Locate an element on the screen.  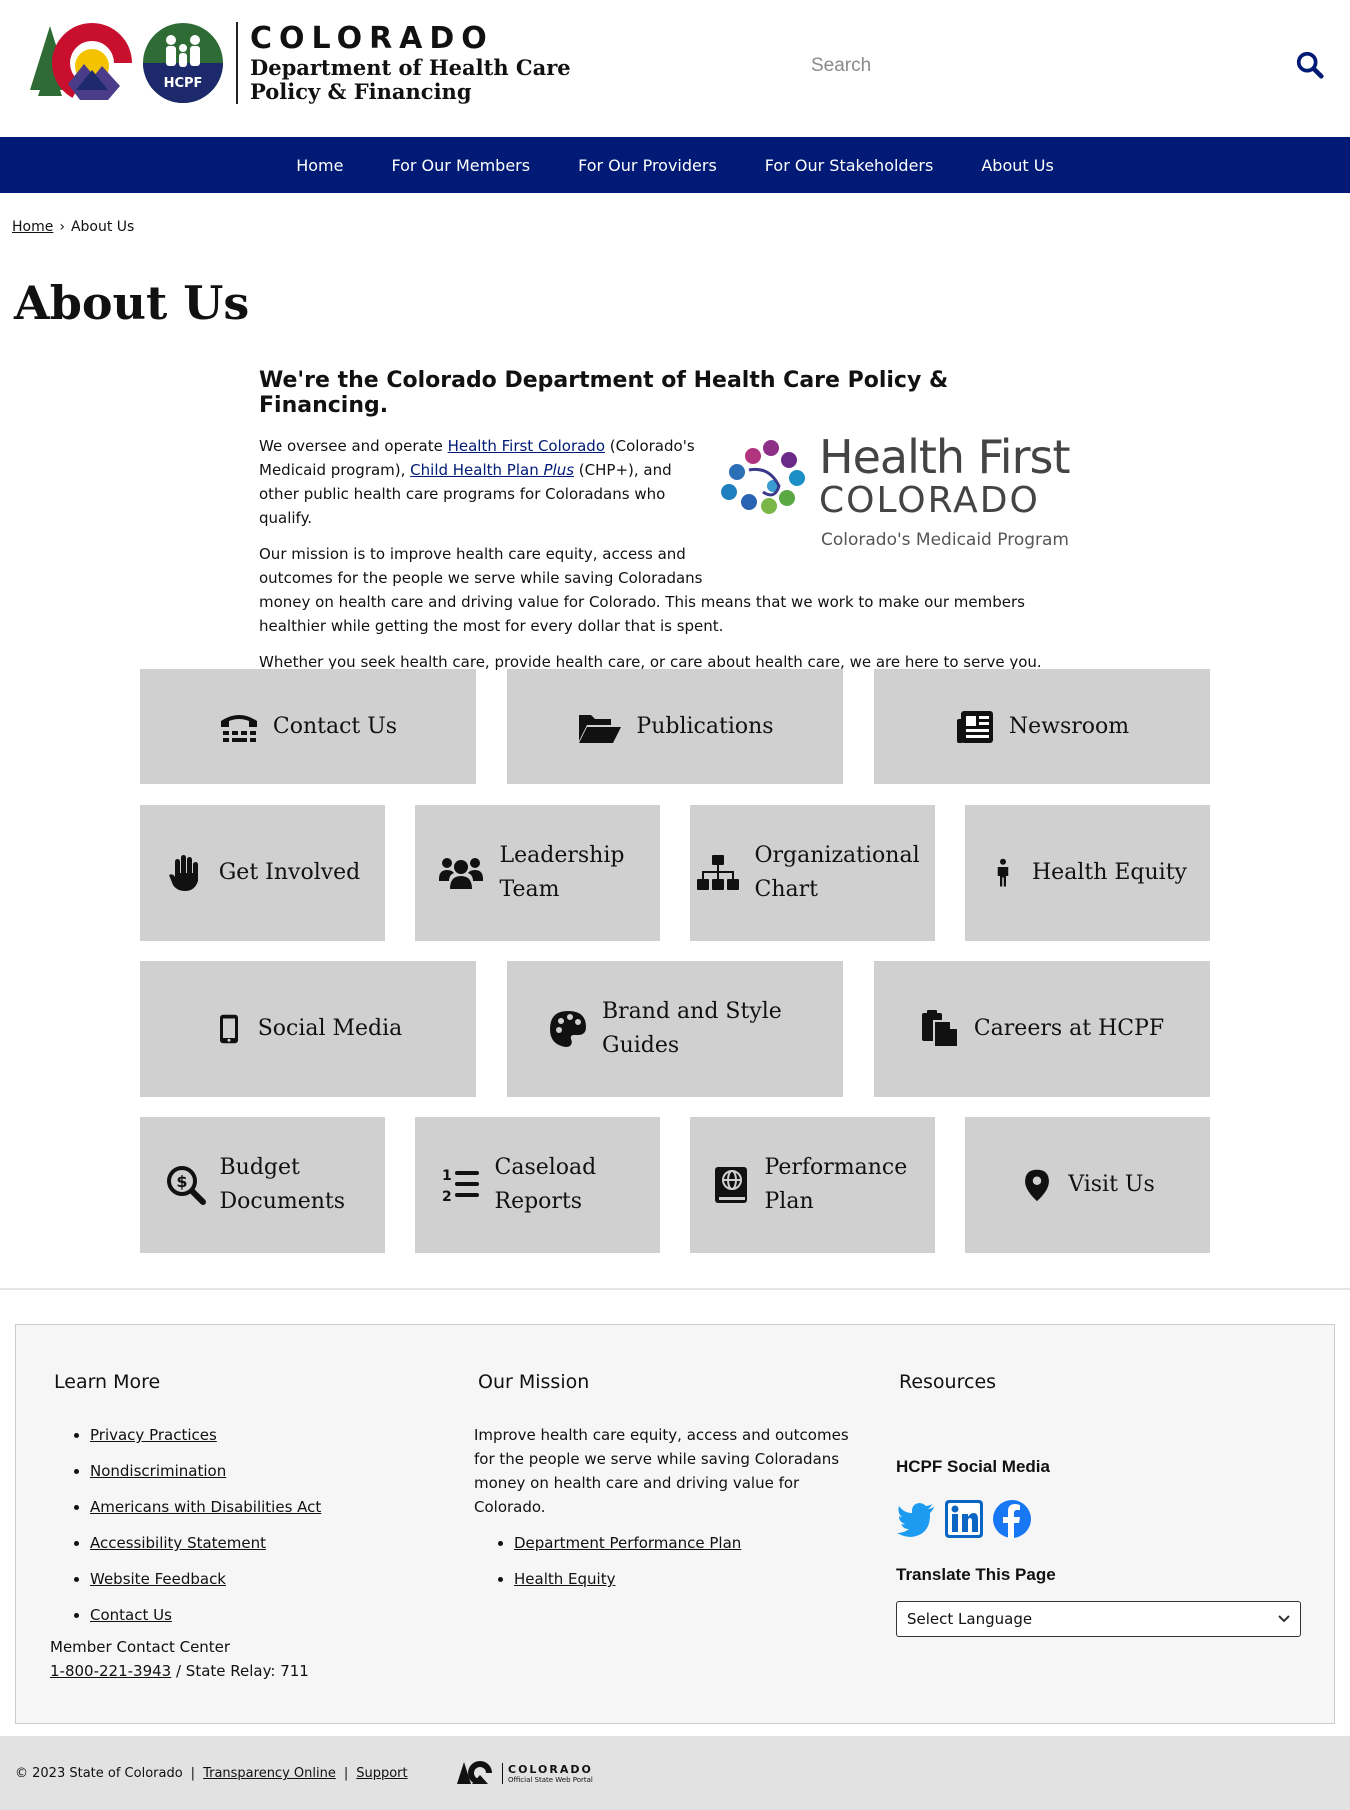
breadcrumb-home: Home is located at coordinates (32, 227).